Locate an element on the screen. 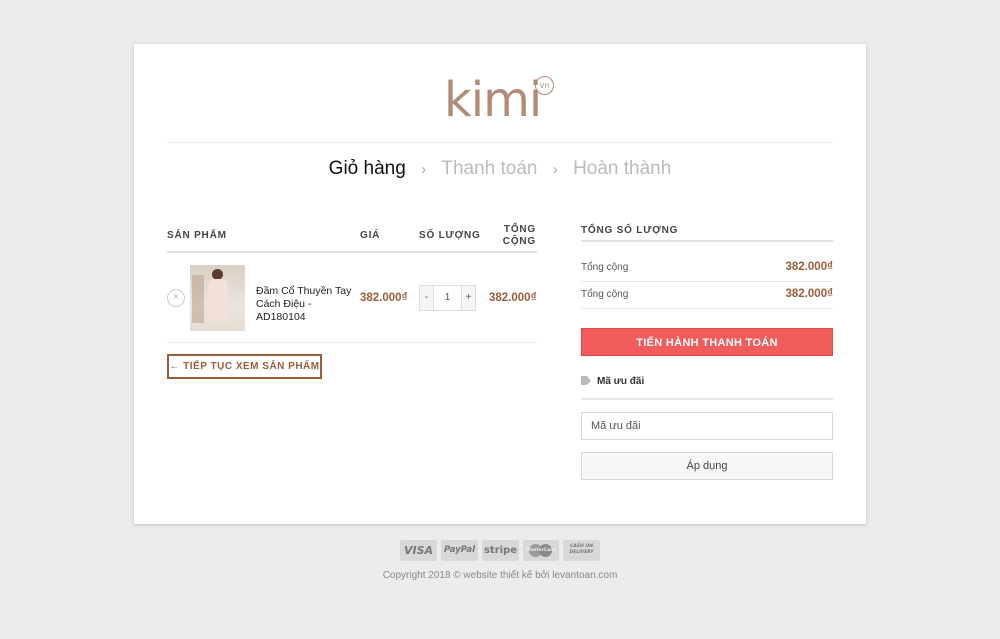 The width and height of the screenshot is (1000, 639). quantity-stepper: - 1 + is located at coordinates (447, 298).